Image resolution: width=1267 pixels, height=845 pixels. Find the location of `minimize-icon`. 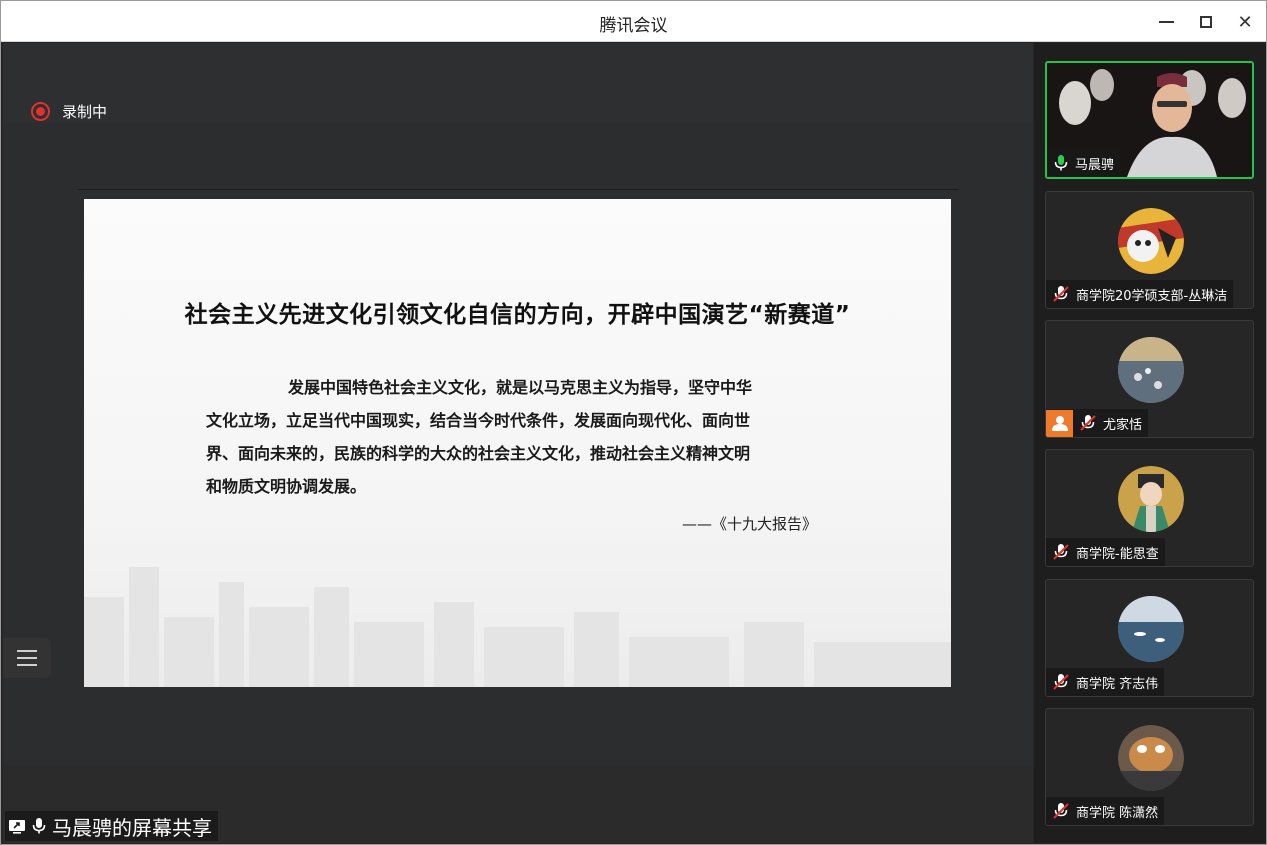

minimize-icon is located at coordinates (1166, 22).